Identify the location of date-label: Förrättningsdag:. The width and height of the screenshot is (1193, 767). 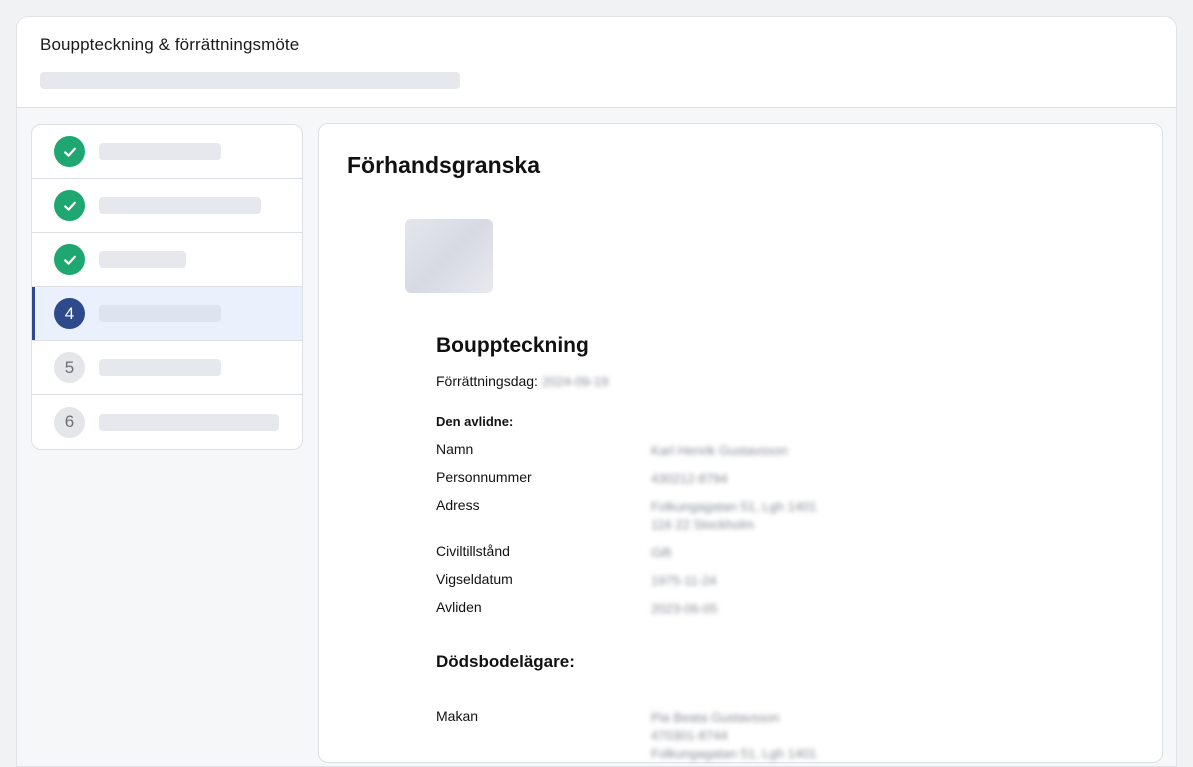
(487, 381).